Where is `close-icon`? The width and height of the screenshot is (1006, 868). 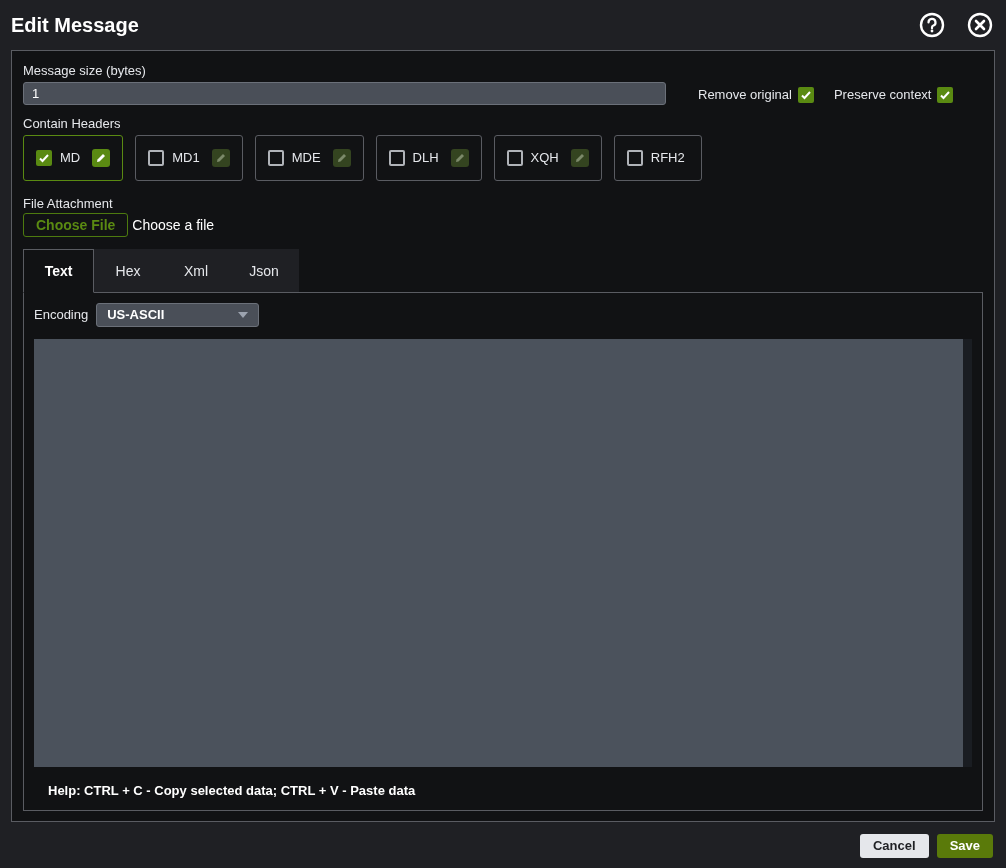 close-icon is located at coordinates (980, 25).